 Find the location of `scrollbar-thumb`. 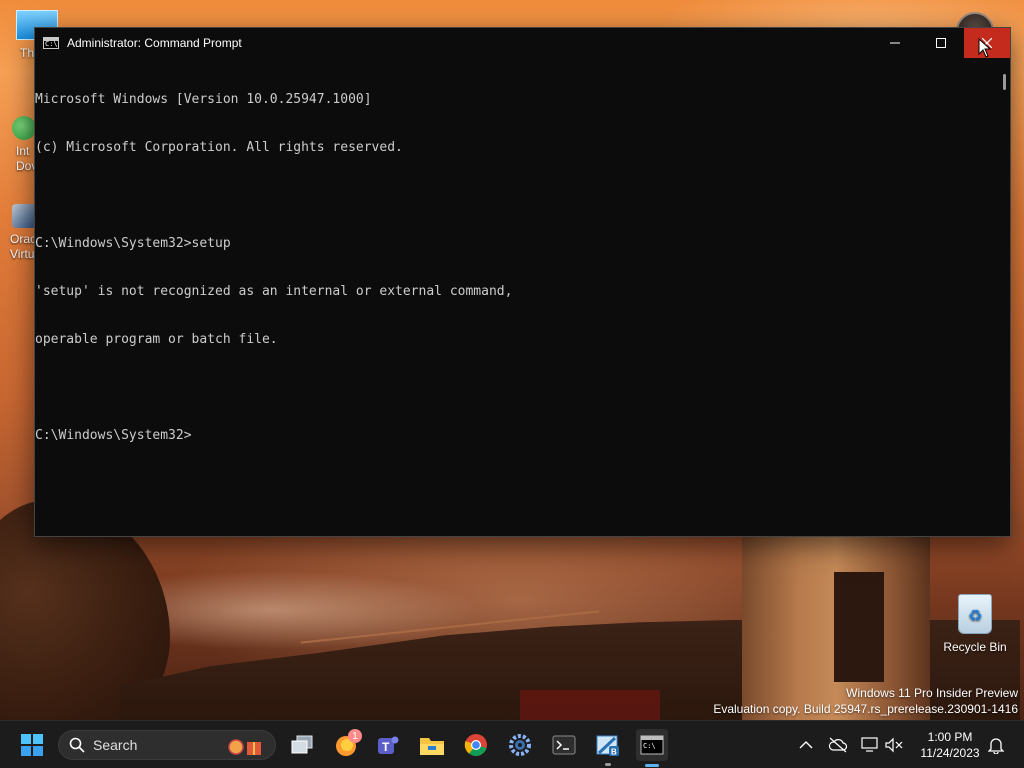

scrollbar-thumb is located at coordinates (1004, 82).